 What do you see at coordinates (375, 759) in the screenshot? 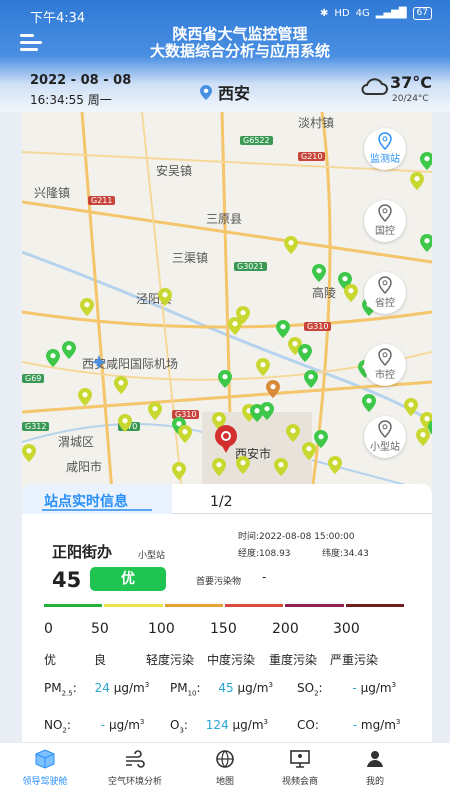
I see `user-icon` at bounding box center [375, 759].